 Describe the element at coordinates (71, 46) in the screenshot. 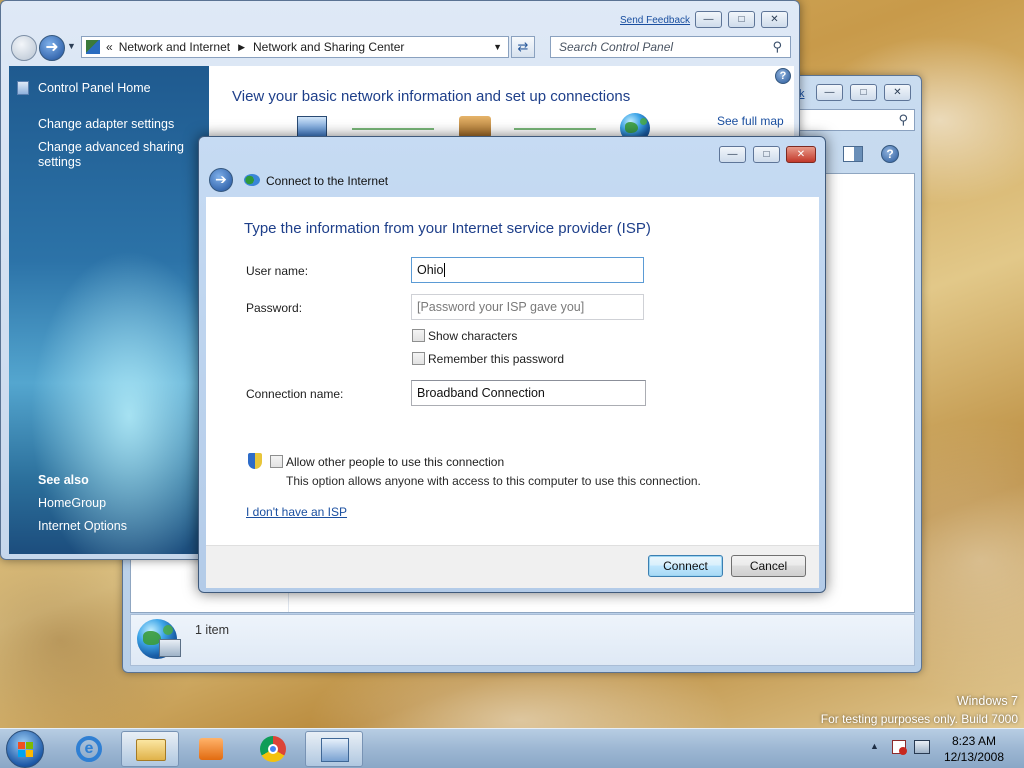

I see `recent-pages-chevron-icon: ▼` at that location.